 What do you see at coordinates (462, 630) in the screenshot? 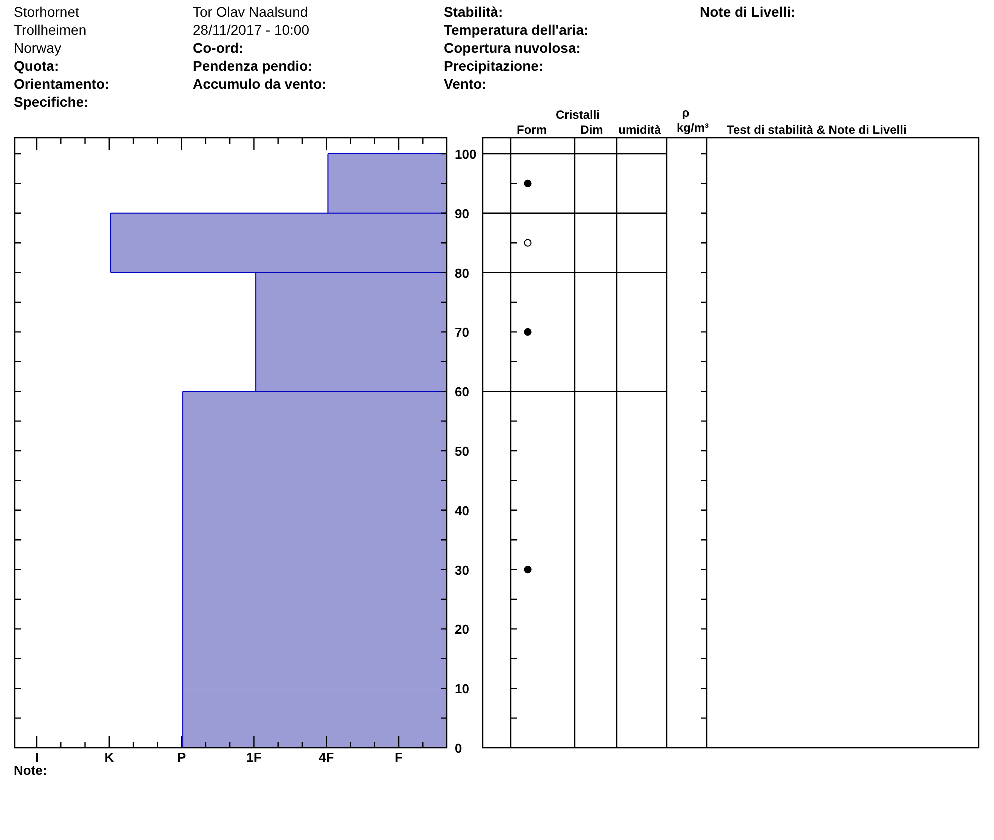
I see `axis-label: 20` at bounding box center [462, 630].